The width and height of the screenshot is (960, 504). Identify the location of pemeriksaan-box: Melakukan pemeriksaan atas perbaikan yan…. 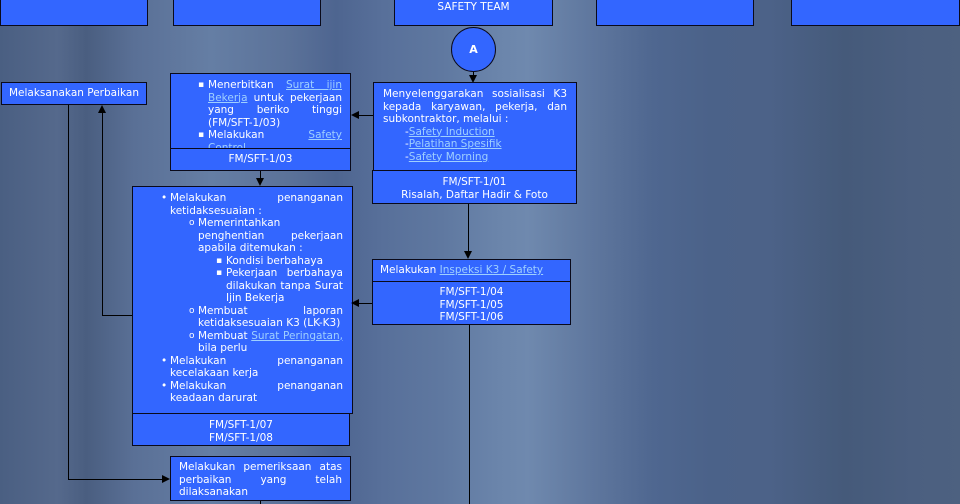
(260, 478).